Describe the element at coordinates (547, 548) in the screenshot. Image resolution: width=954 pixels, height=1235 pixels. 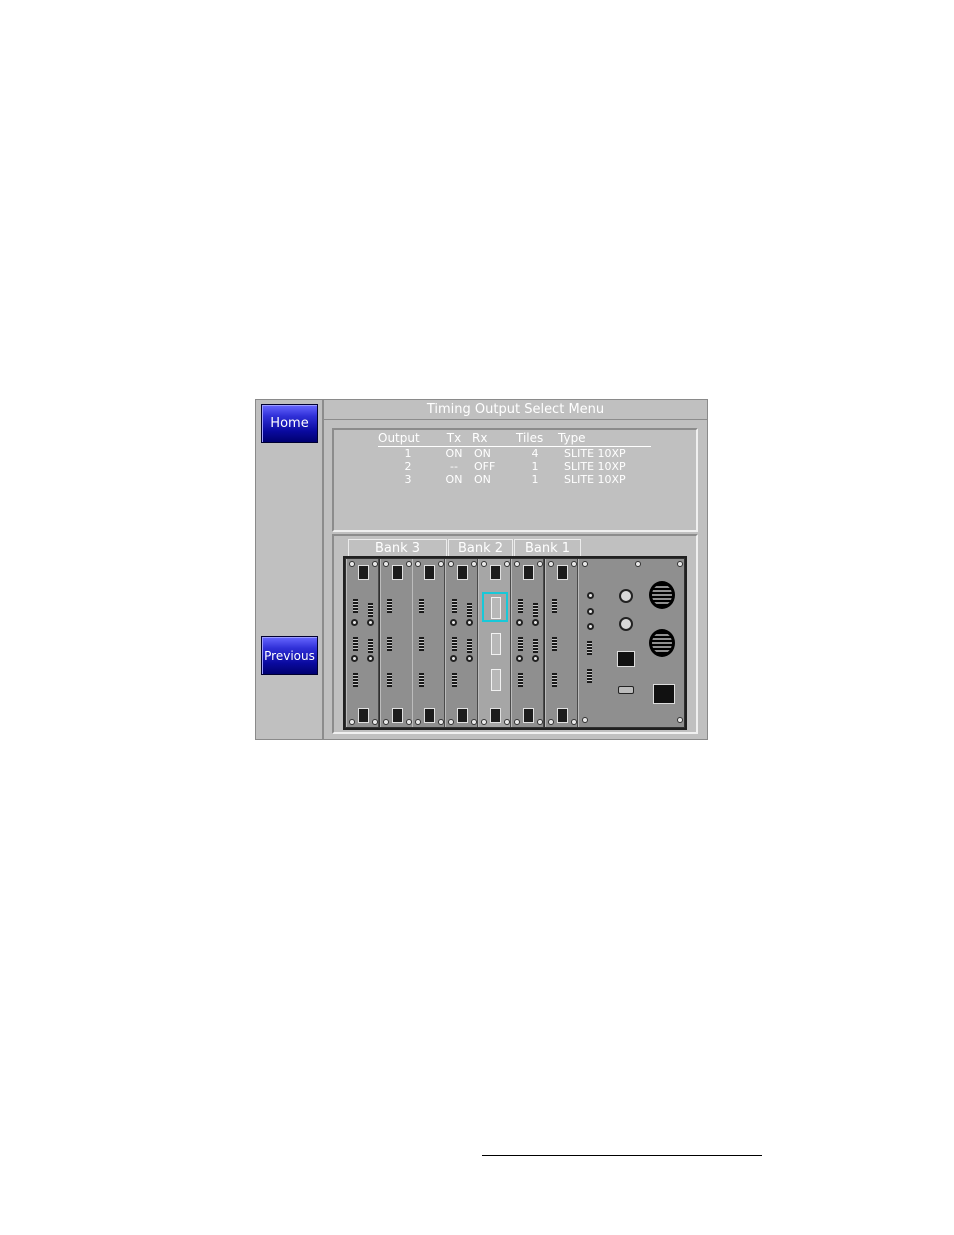
I see `bank-1-tab: Bank 1` at that location.